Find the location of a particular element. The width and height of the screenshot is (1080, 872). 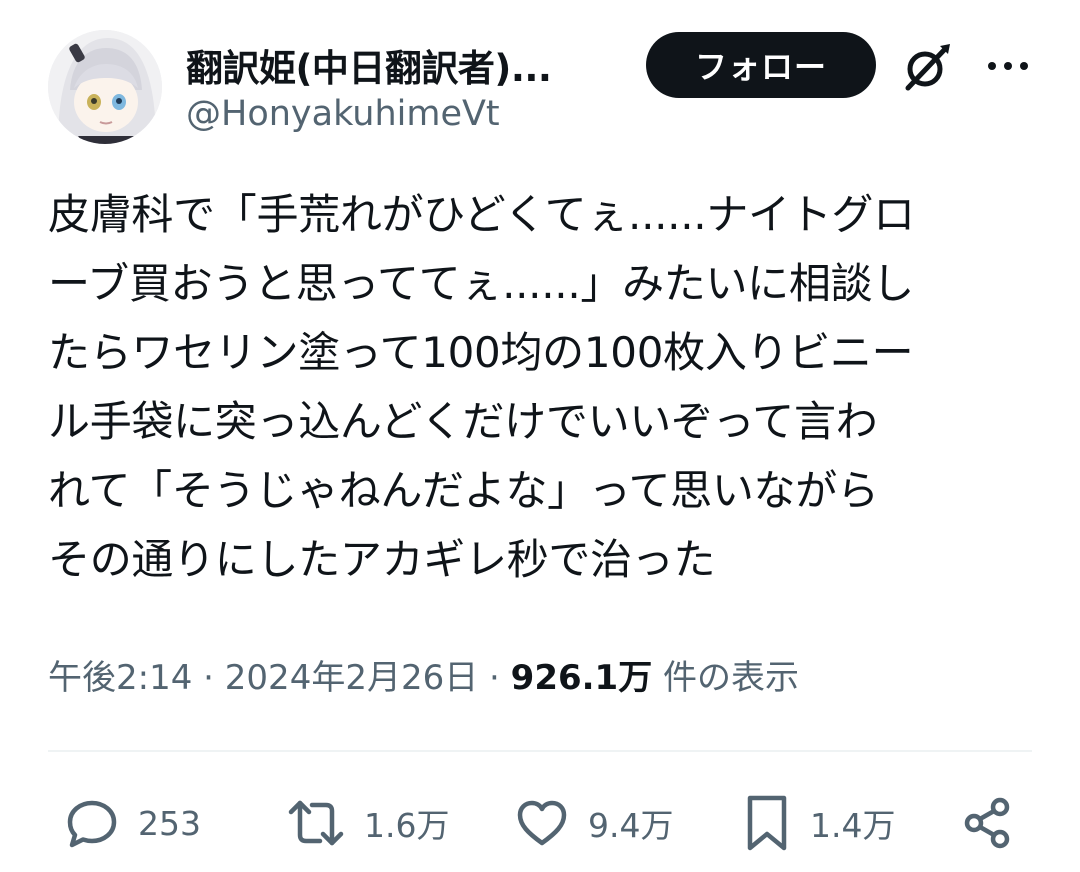

reply-button: 253 is located at coordinates (132, 823).